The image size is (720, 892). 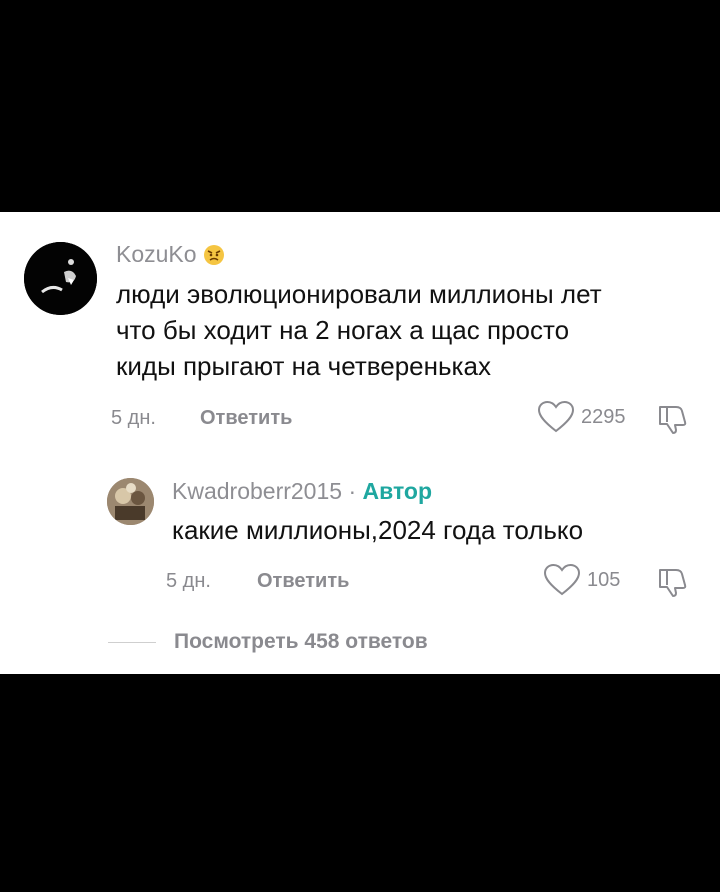 What do you see at coordinates (132, 642) in the screenshot?
I see `divider-line` at bounding box center [132, 642].